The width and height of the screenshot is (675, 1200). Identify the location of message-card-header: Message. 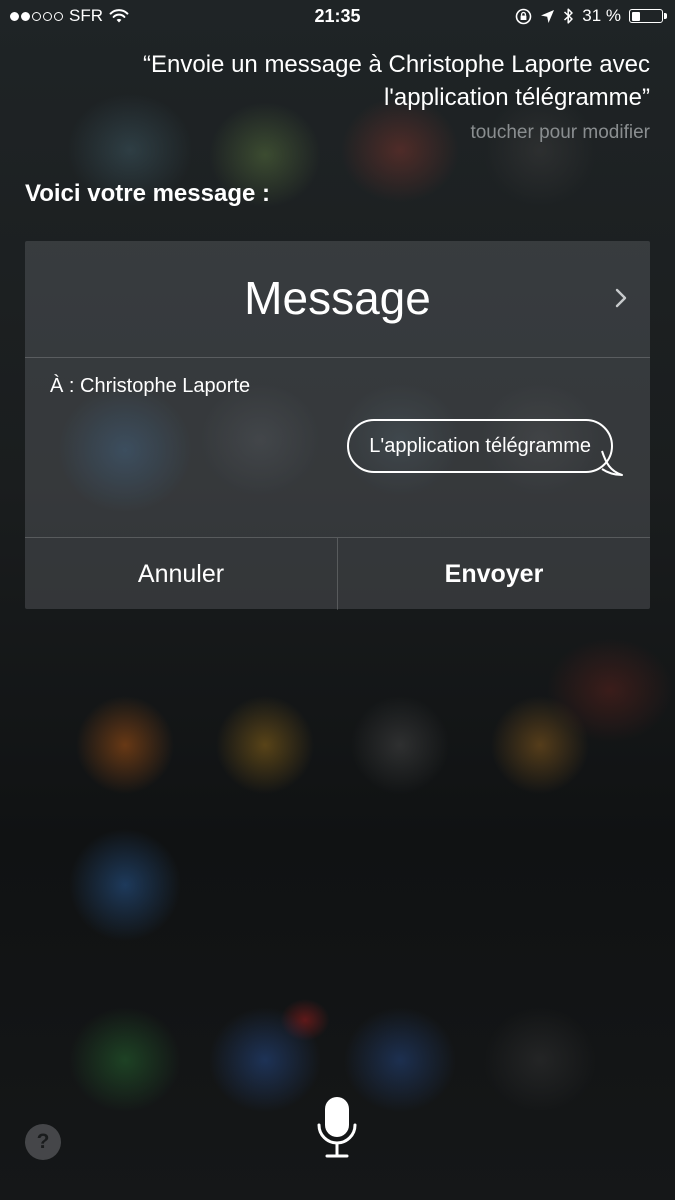
(337, 299).